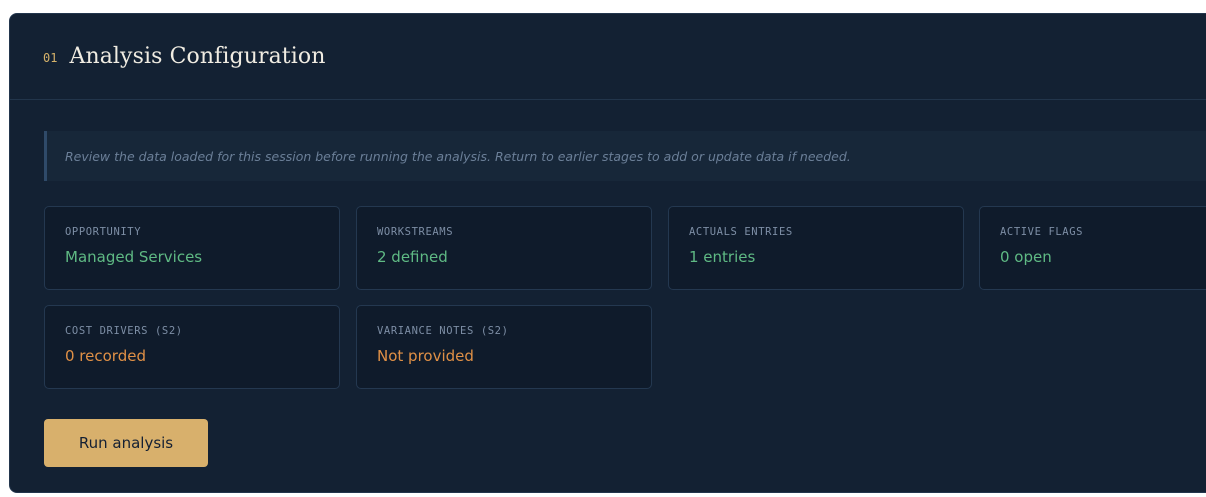 This screenshot has height=497, width=1206. I want to click on card-opportunity: OPPORTUNITY Managed Services, so click(192, 248).